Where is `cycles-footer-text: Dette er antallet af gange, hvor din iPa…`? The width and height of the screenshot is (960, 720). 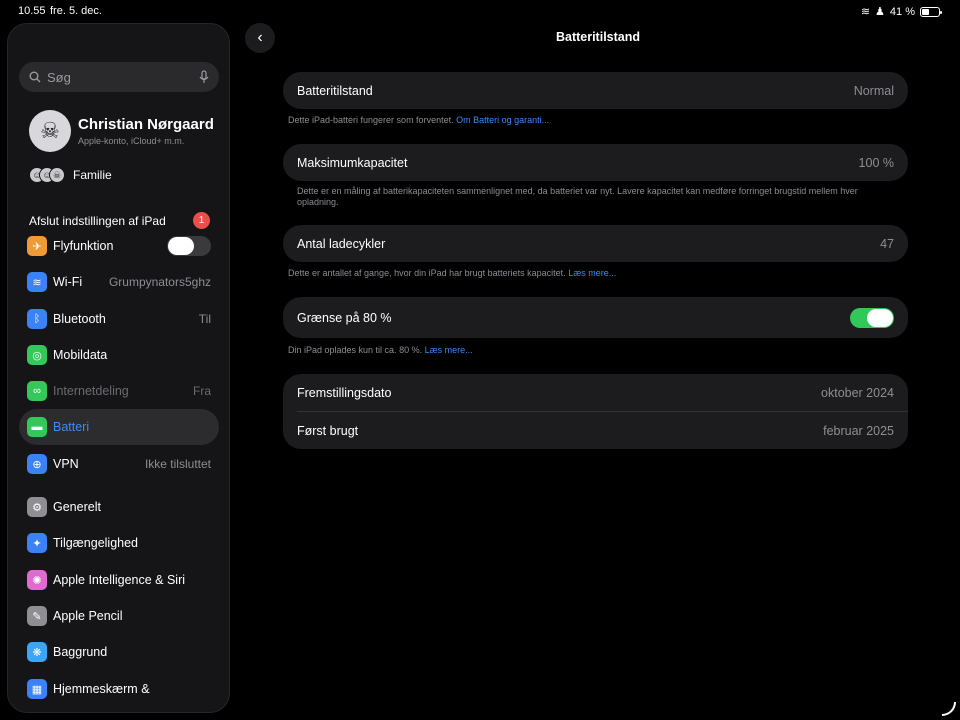 cycles-footer-text: Dette er antallet af gange, hvor din iPa… is located at coordinates (427, 273).